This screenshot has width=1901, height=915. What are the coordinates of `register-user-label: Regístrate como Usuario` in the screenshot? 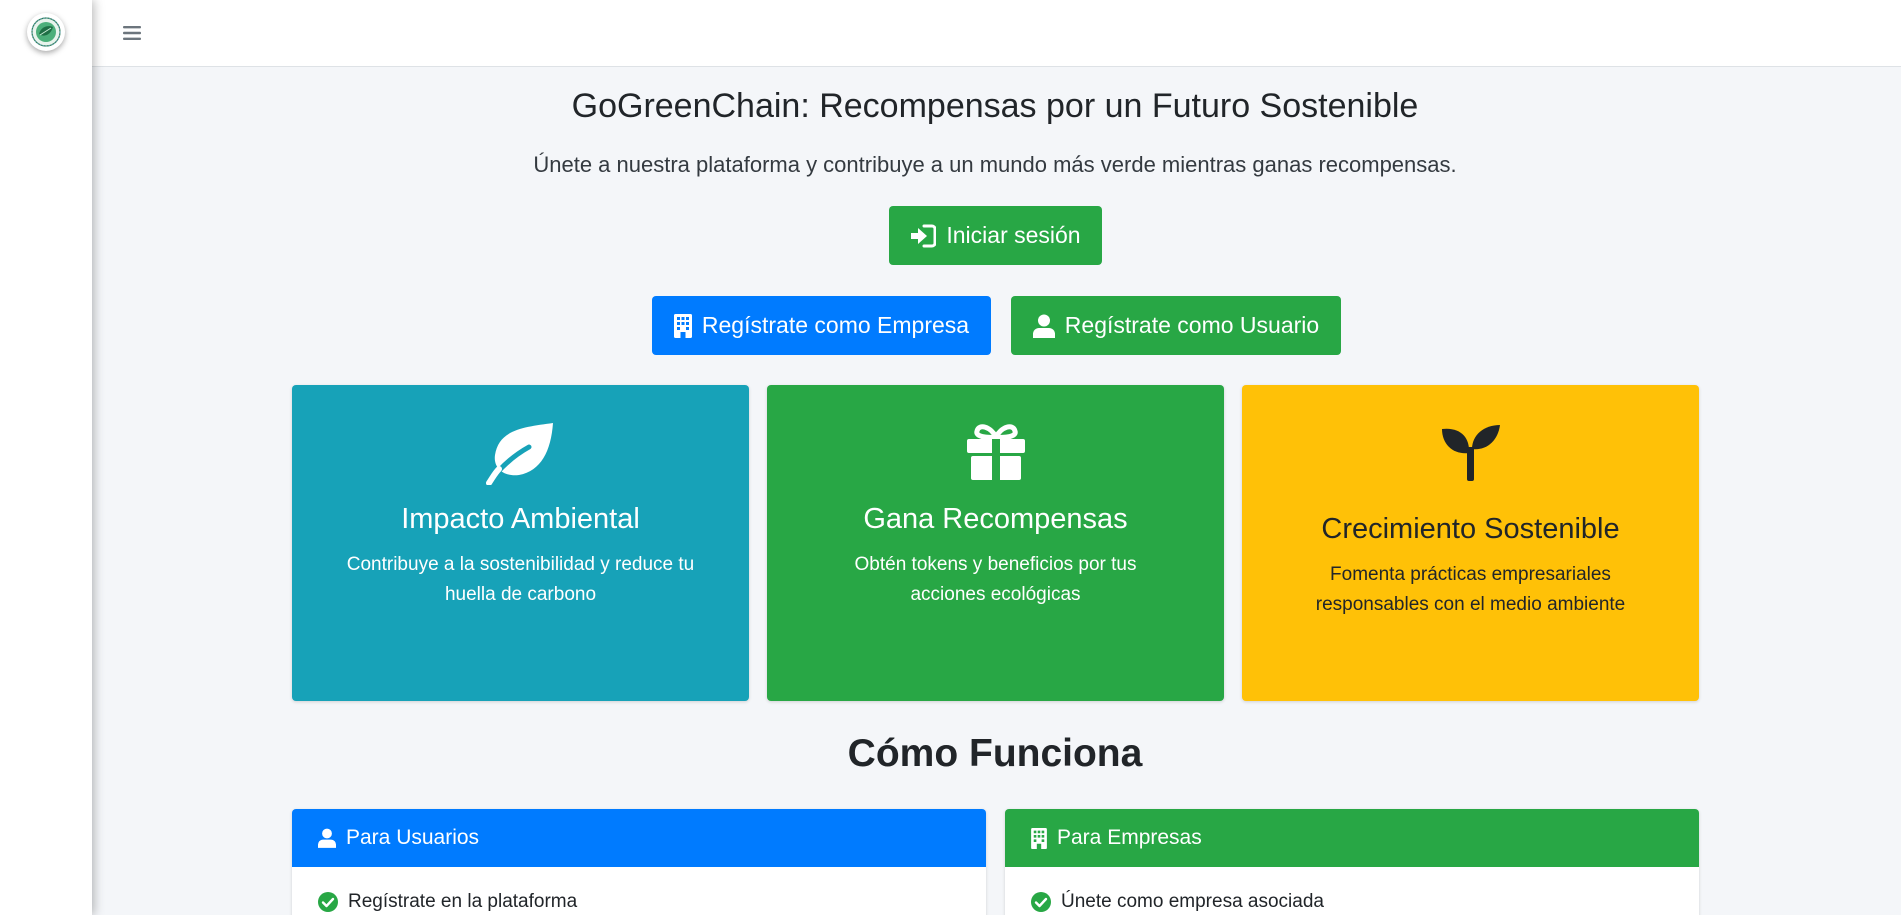 It's located at (1192, 325).